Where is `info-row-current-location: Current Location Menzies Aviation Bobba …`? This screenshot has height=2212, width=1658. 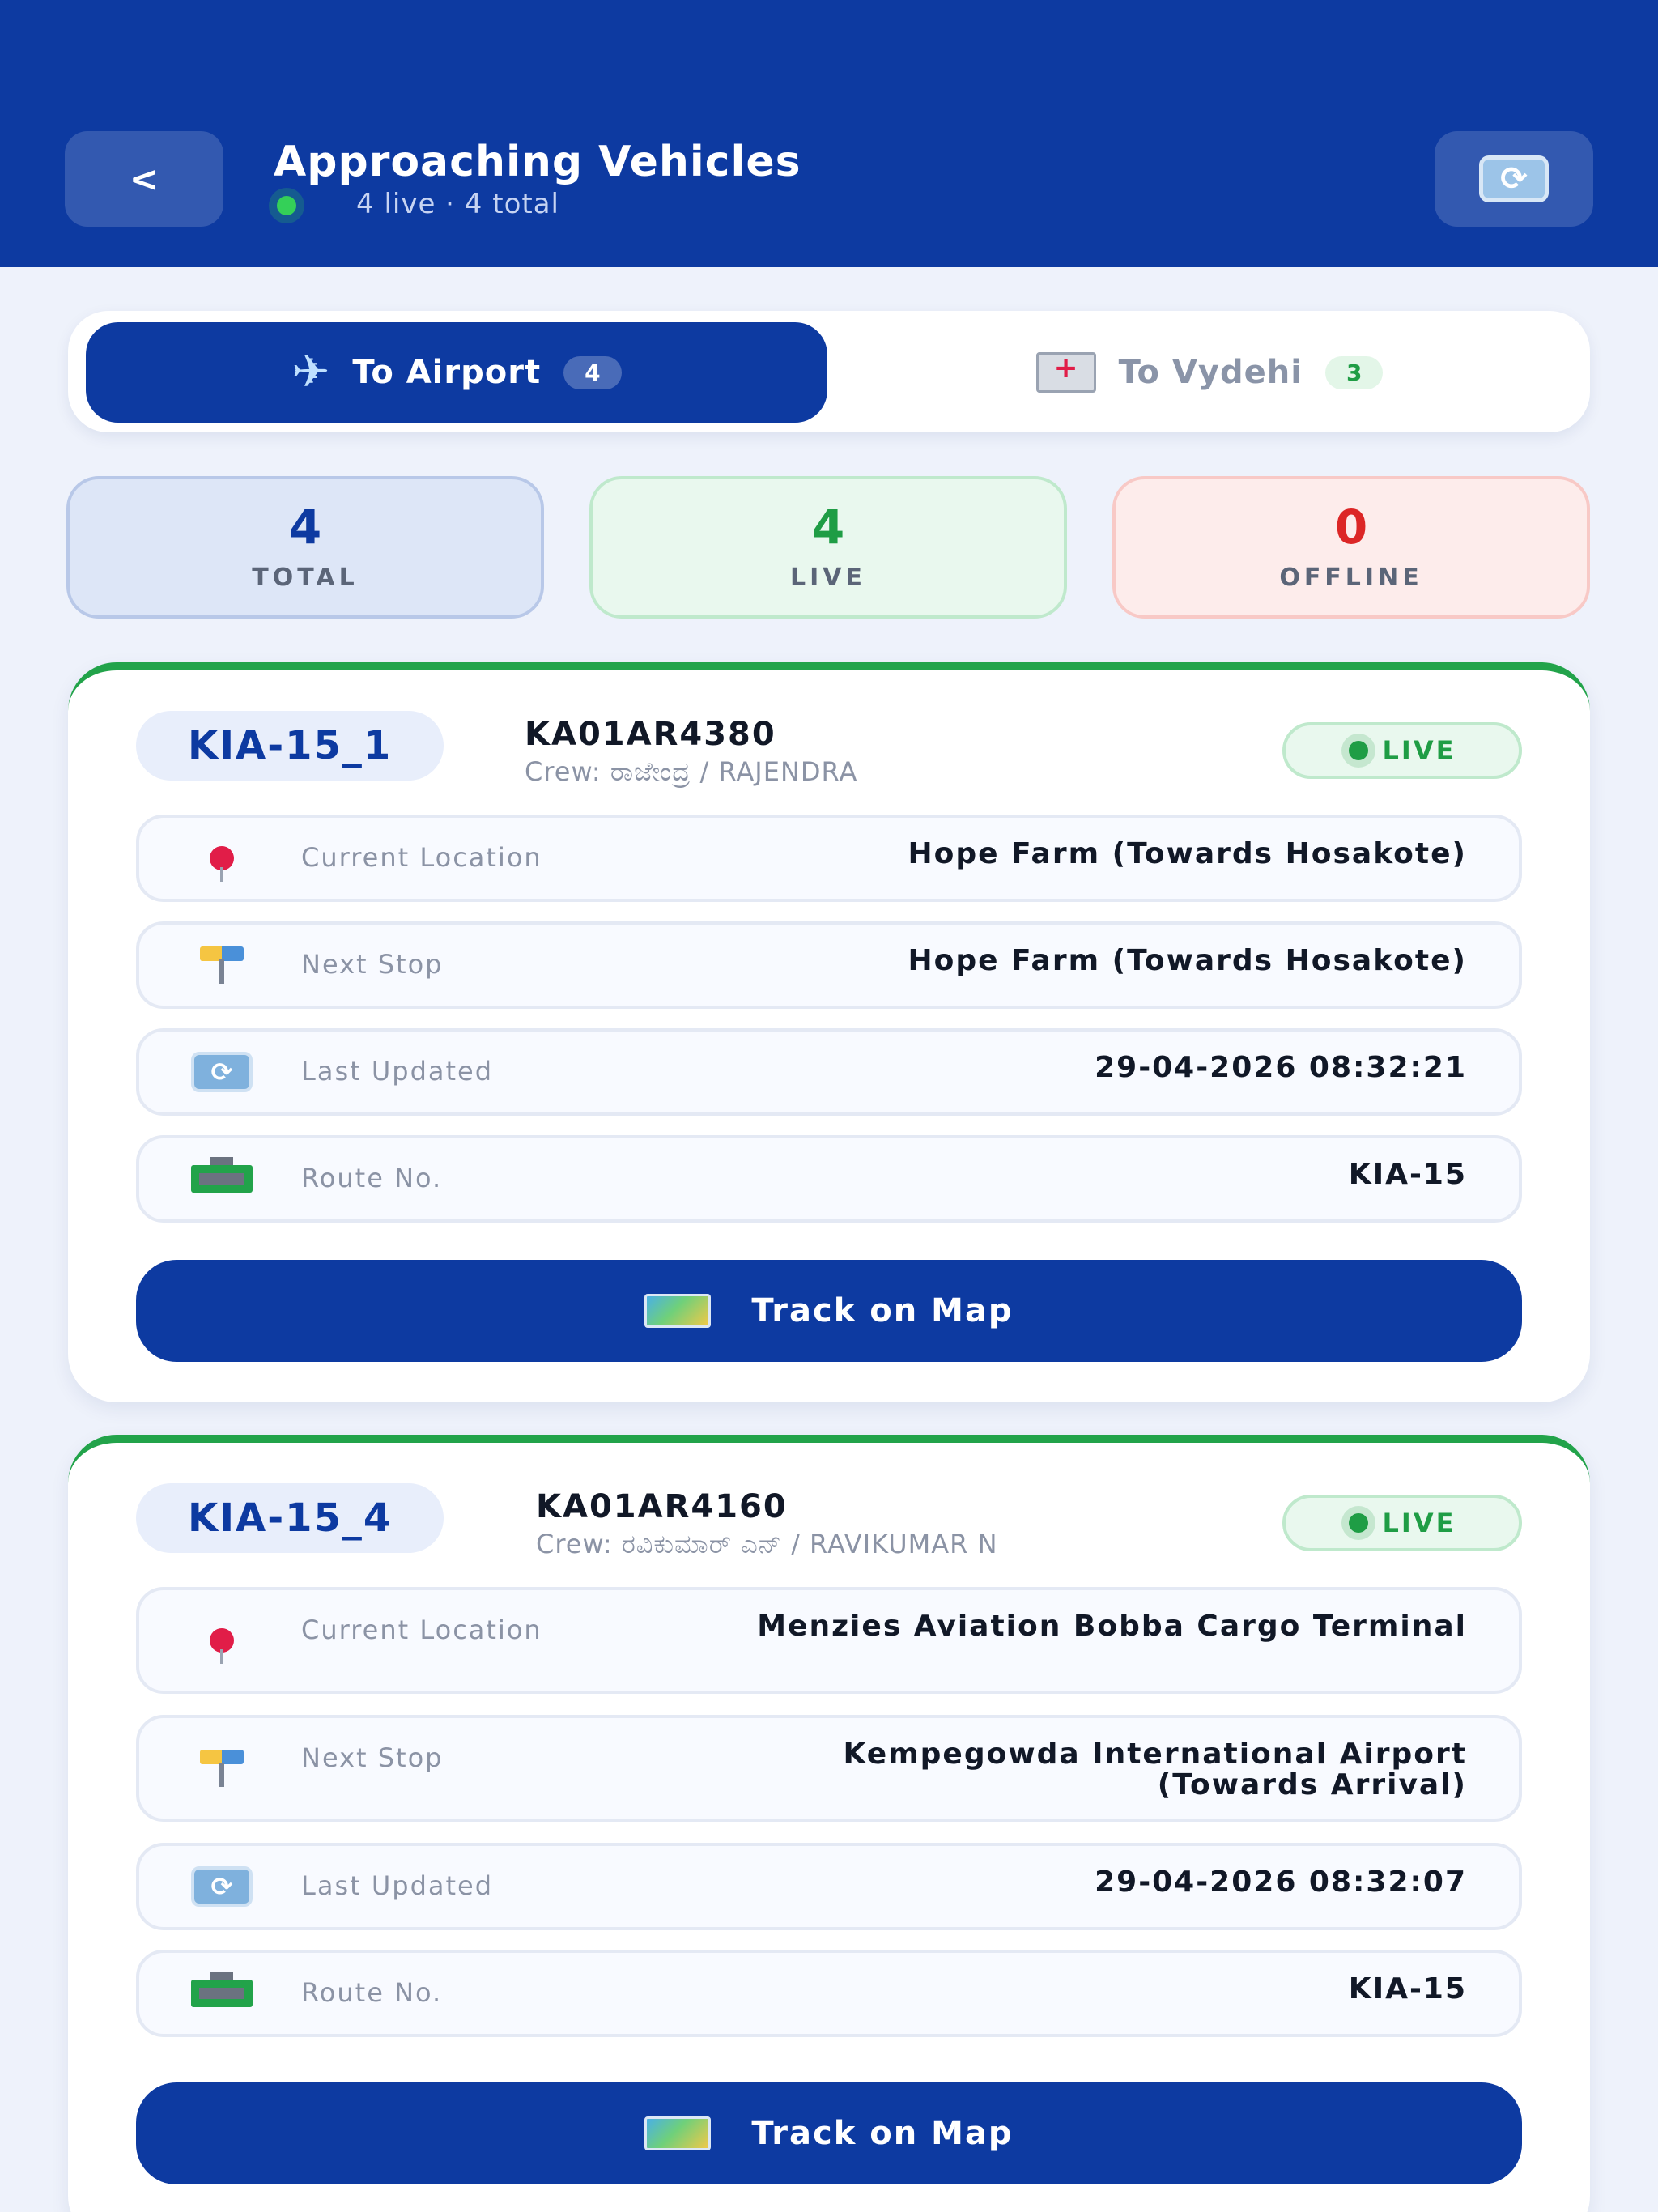
info-row-current-location: Current Location Menzies Aviation Bobba … is located at coordinates (829, 1641).